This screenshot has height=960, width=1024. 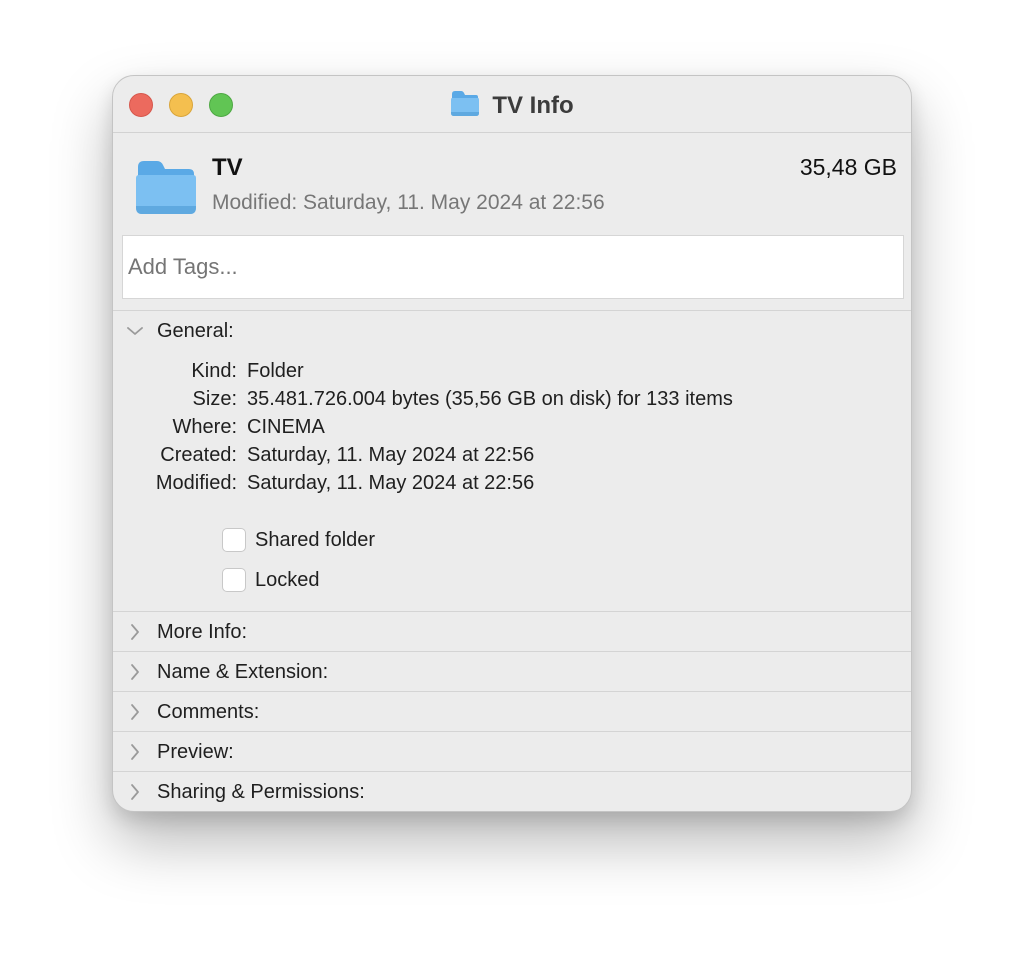 I want to click on info-row-where: Where: CINEMA, so click(x=248, y=427).